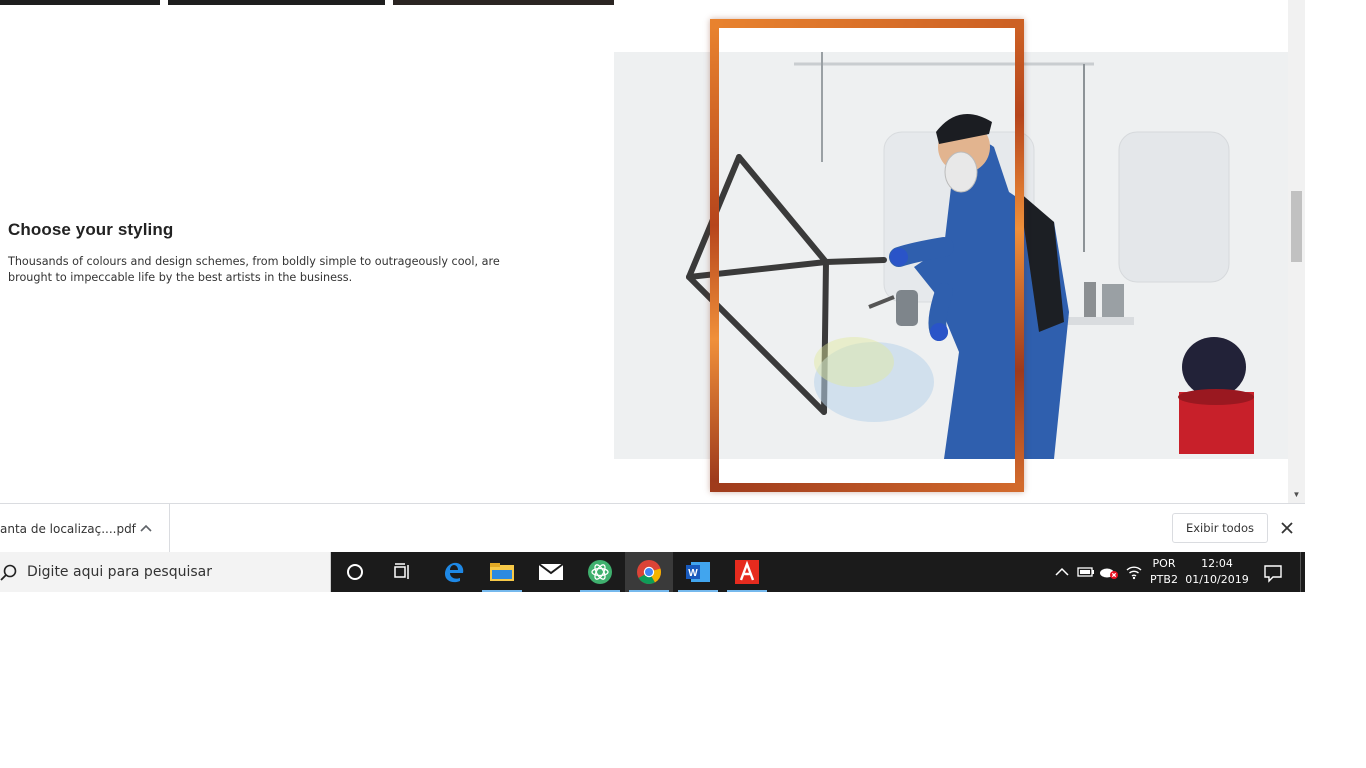 The height and width of the screenshot is (768, 1366). I want to click on taskbar-app-word: W, so click(698, 572).